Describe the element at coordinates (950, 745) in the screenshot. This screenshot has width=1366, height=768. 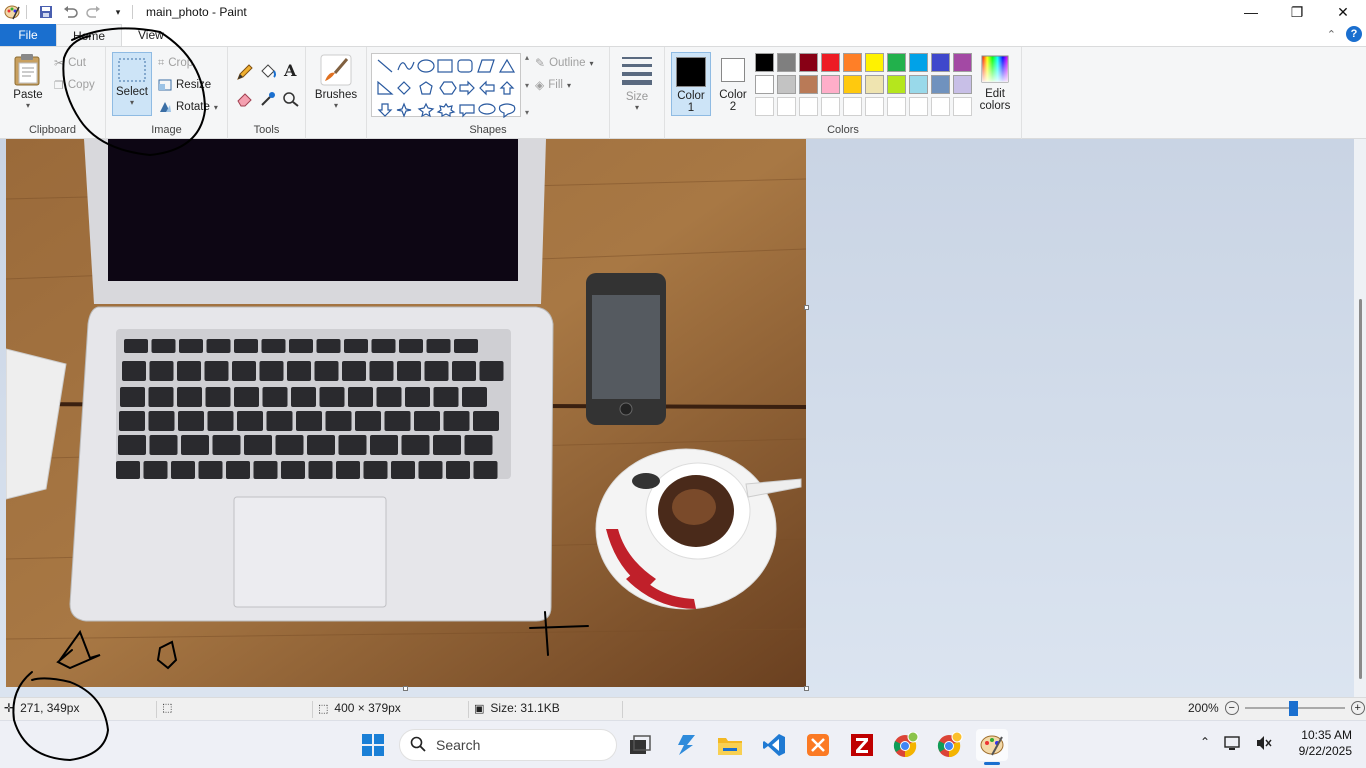
I see `chrome-profile-2-icon` at that location.